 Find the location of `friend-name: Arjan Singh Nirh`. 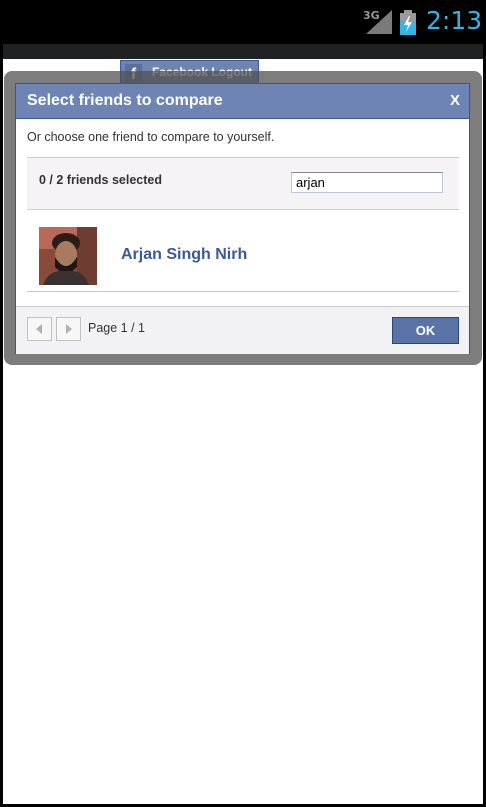

friend-name: Arjan Singh Nirh is located at coordinates (184, 254).